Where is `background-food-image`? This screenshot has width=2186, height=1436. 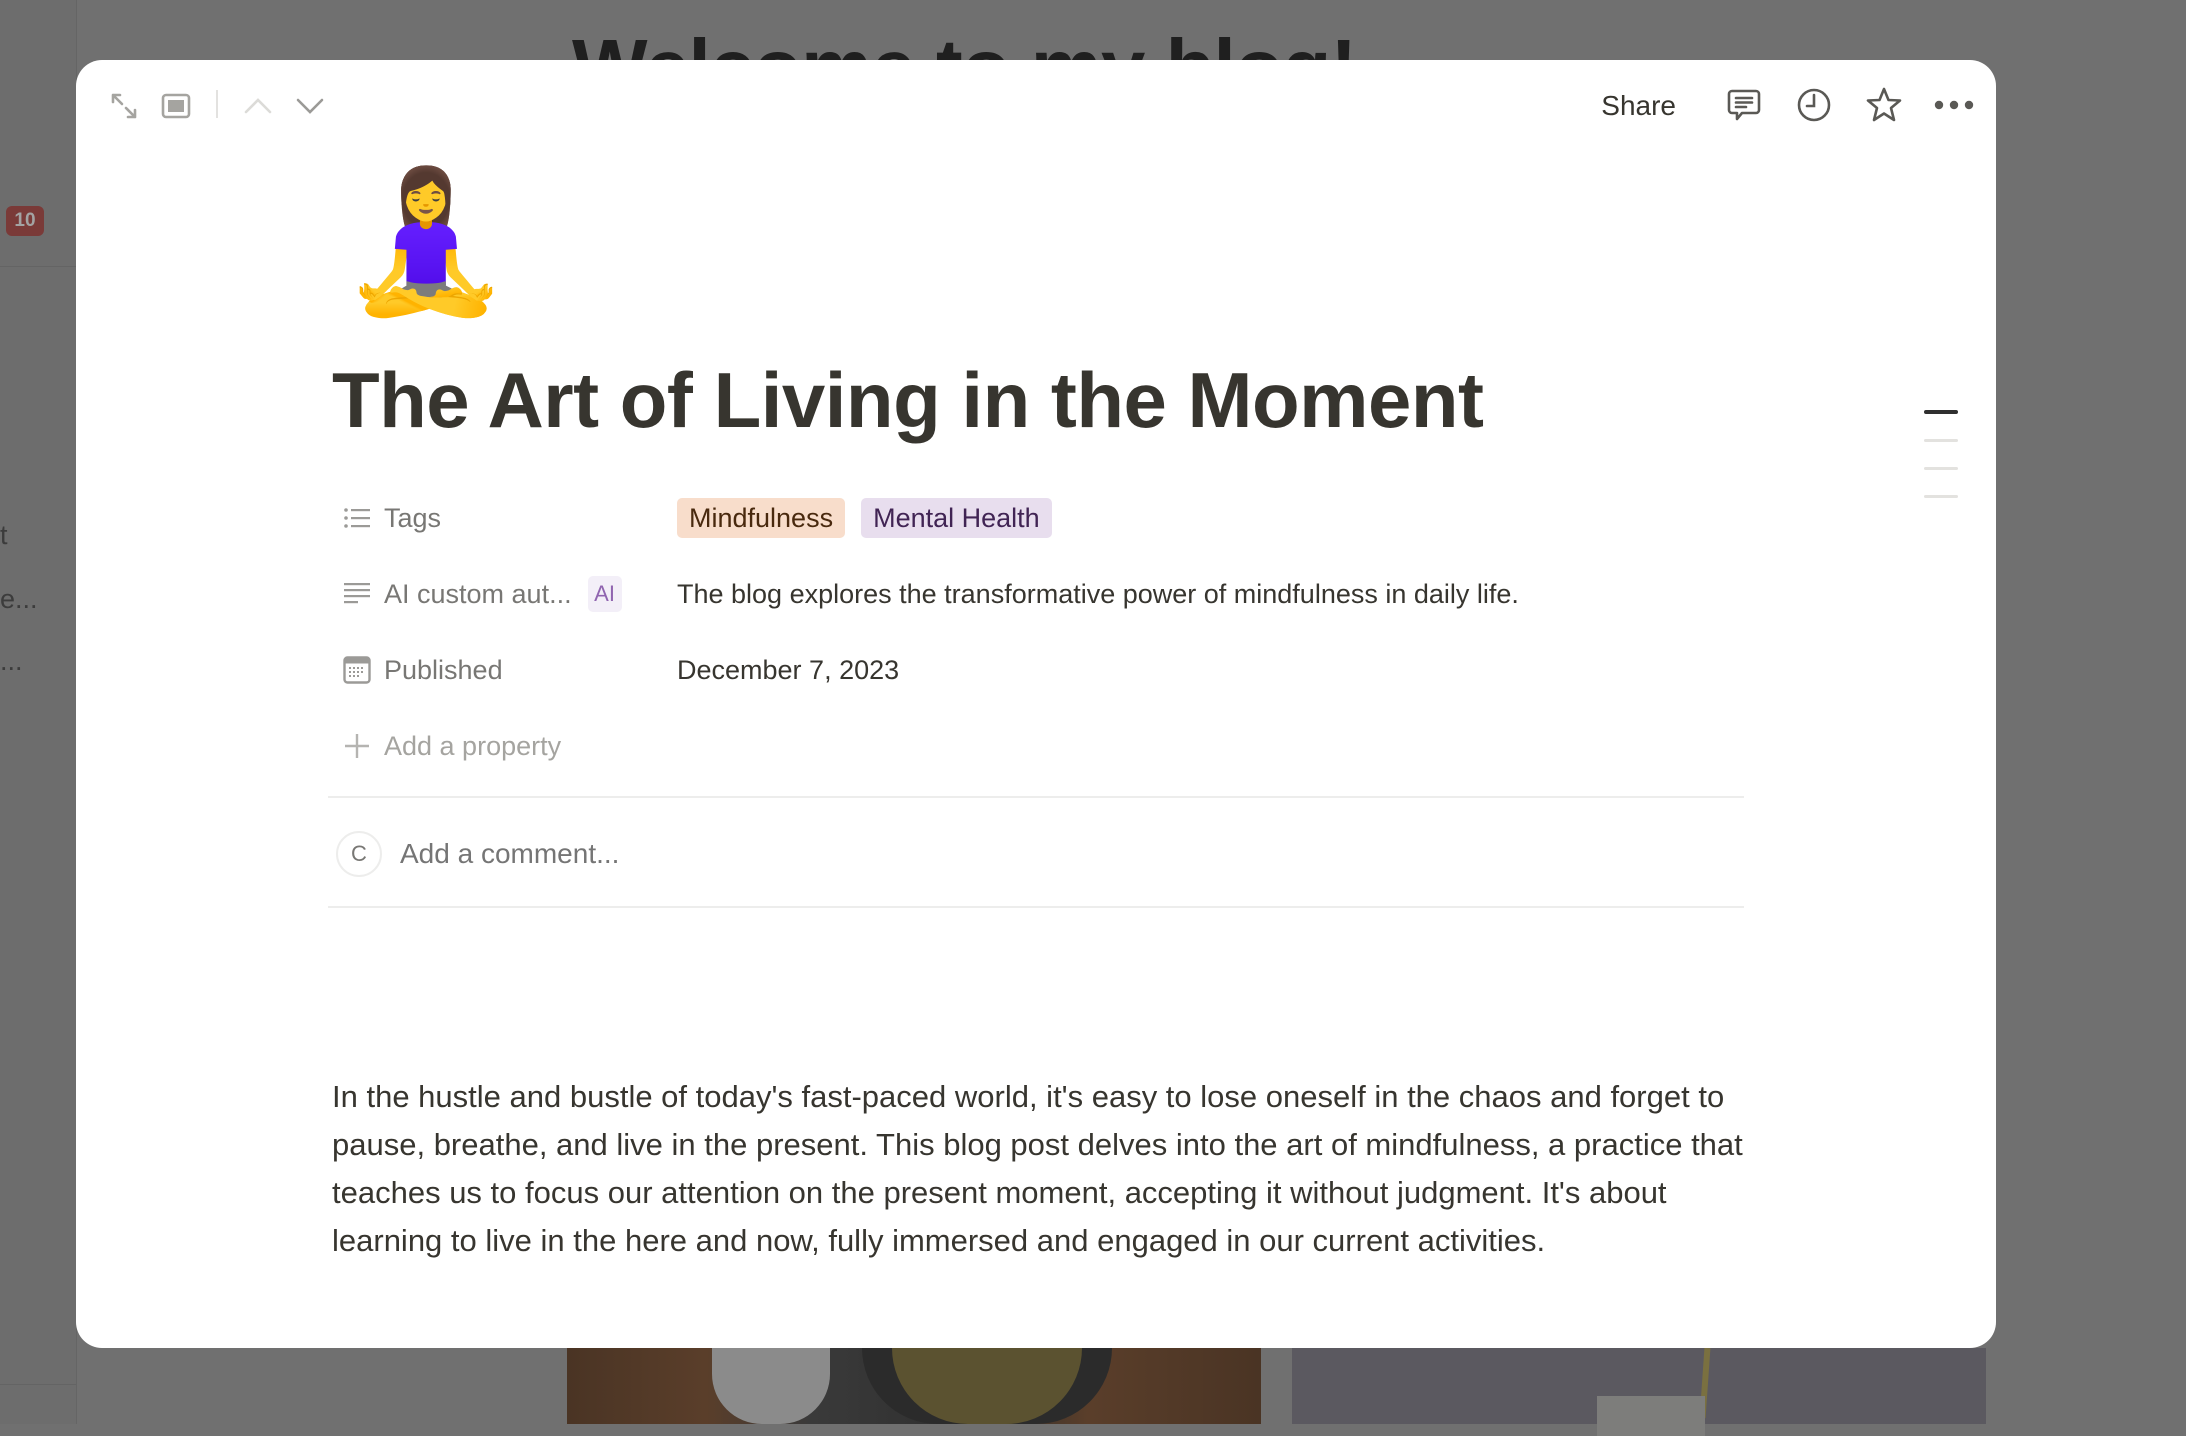
background-food-image is located at coordinates (914, 1386).